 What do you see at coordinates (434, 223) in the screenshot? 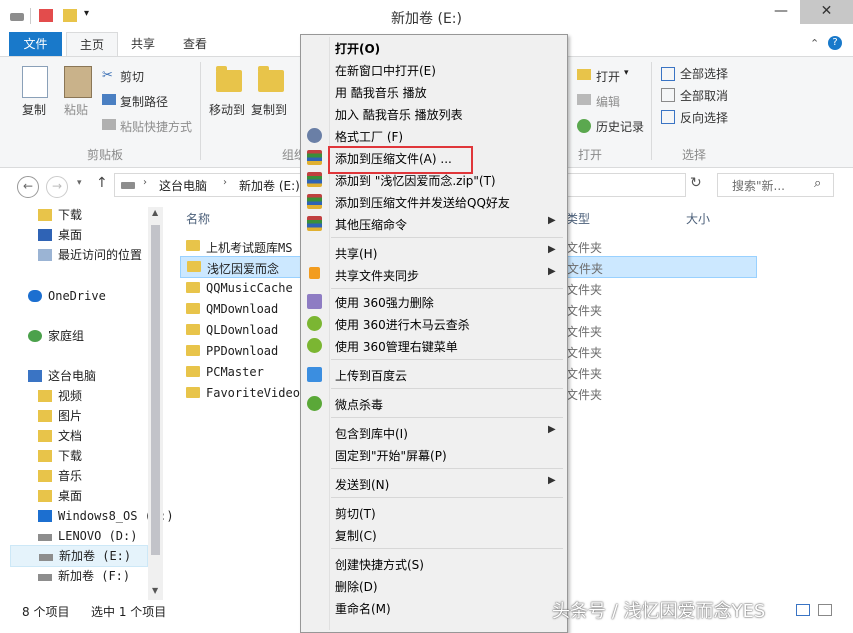
I see `menu-item-other-compress: 其他压缩命令 ▶` at bounding box center [434, 223].